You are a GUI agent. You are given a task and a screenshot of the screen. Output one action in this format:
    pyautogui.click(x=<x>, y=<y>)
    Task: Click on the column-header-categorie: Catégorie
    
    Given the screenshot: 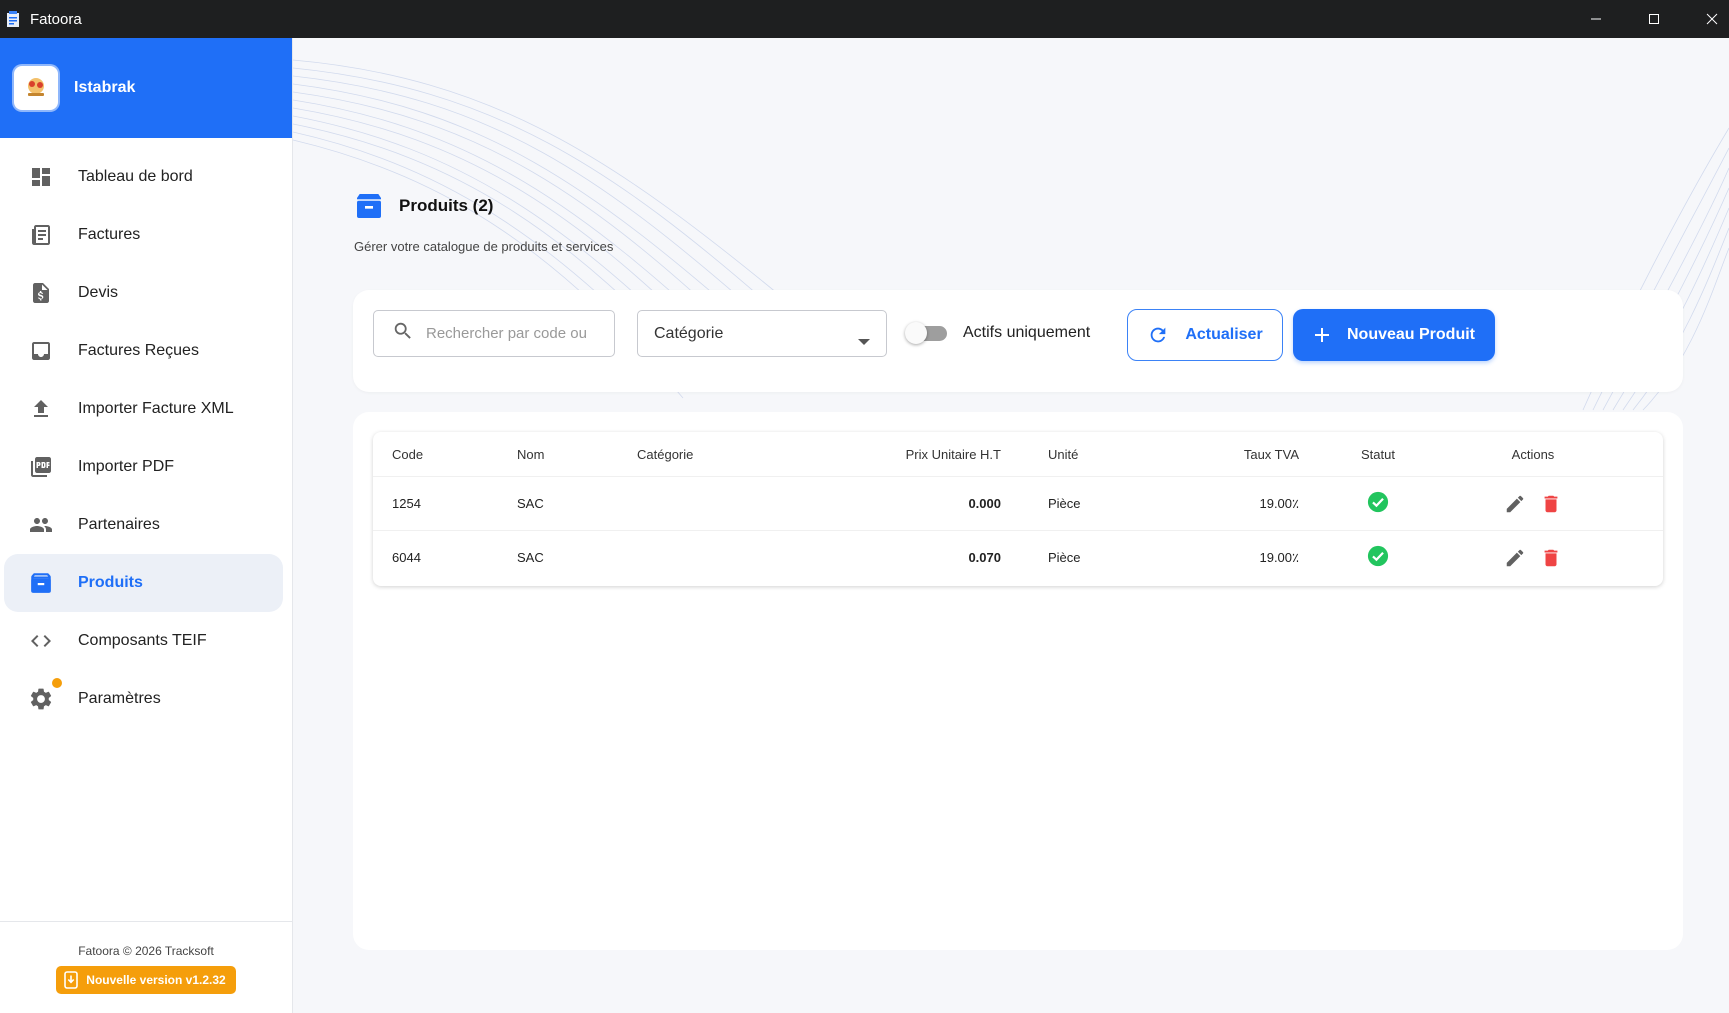 What is the action you would take?
    pyautogui.click(x=665, y=454)
    